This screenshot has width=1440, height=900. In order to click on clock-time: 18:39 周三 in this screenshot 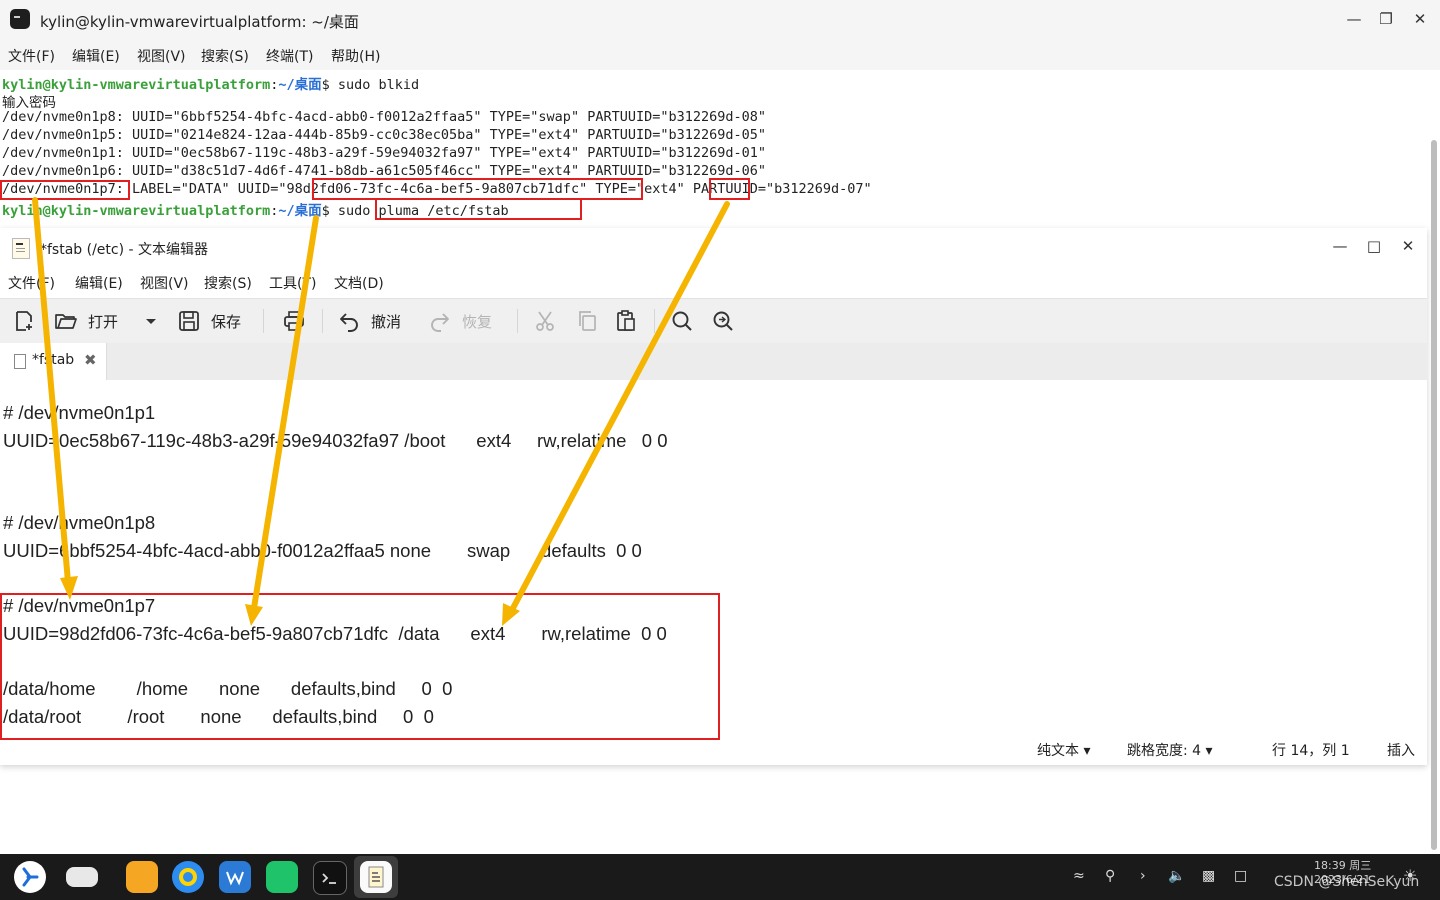, I will do `click(1343, 865)`.